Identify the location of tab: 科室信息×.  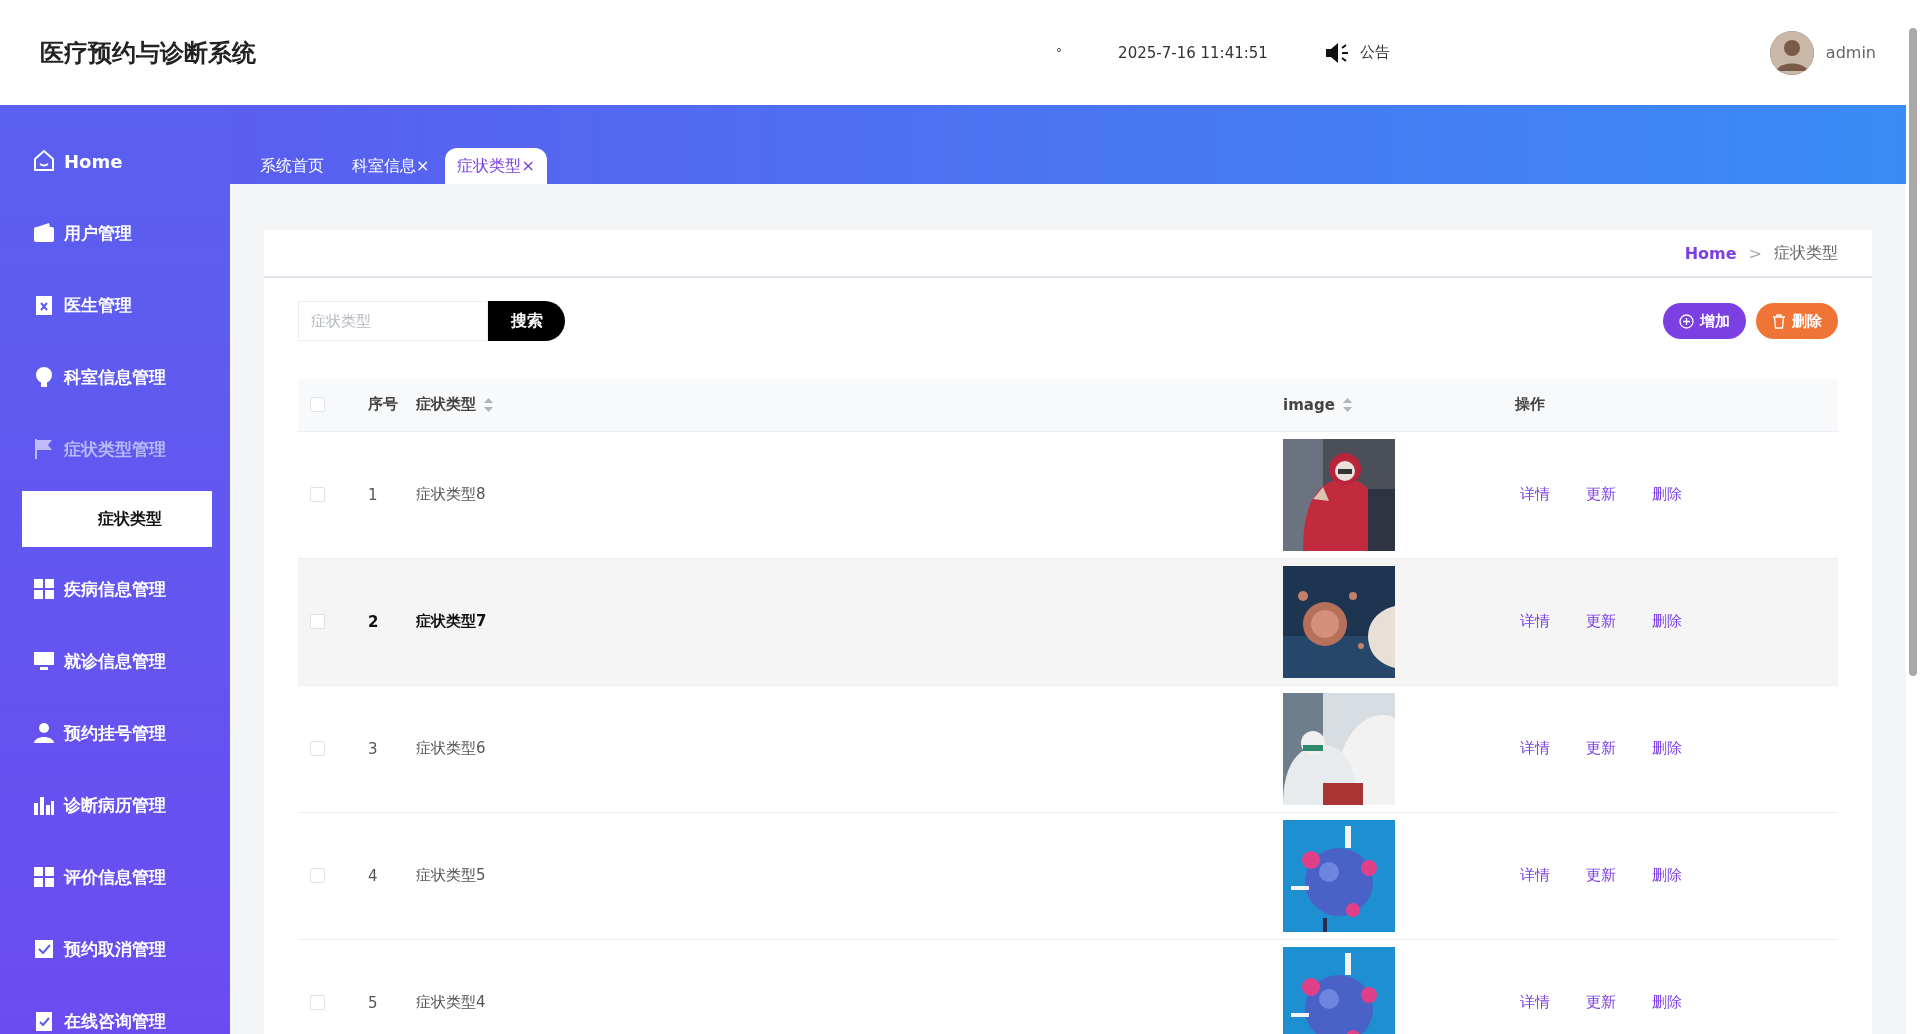
(391, 166).